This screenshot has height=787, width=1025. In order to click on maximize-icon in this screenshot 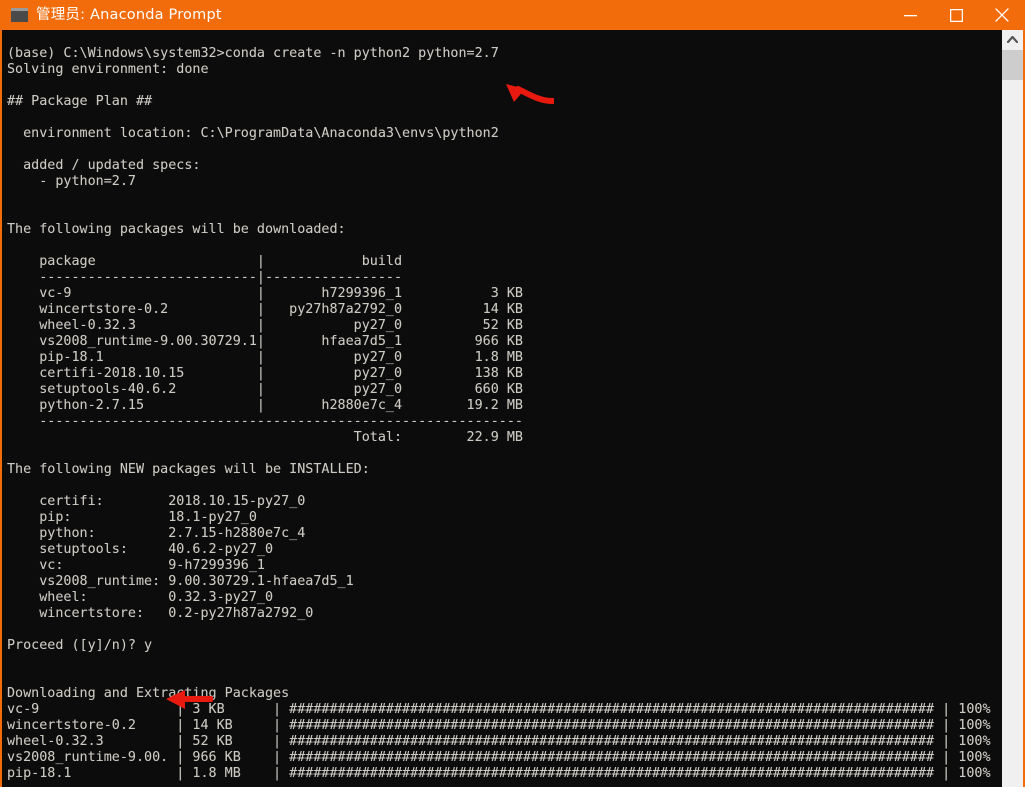, I will do `click(956, 15)`.